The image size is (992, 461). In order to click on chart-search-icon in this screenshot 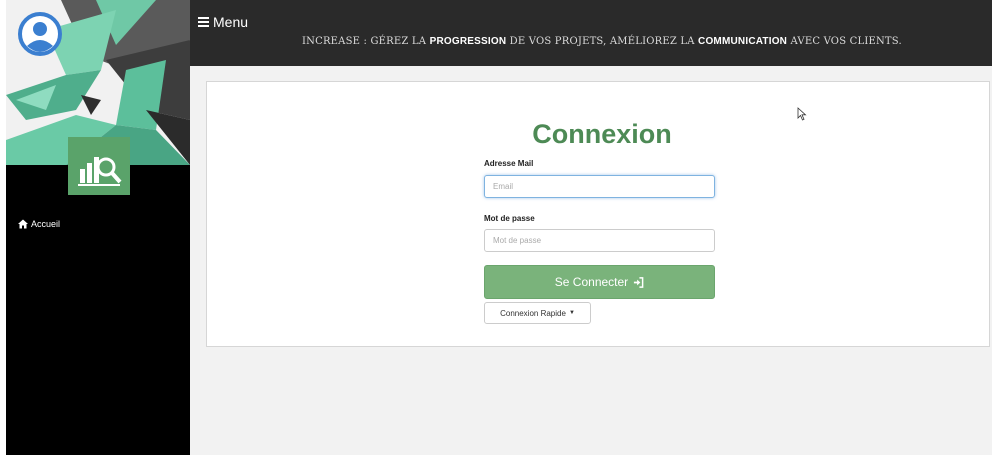, I will do `click(99, 166)`.